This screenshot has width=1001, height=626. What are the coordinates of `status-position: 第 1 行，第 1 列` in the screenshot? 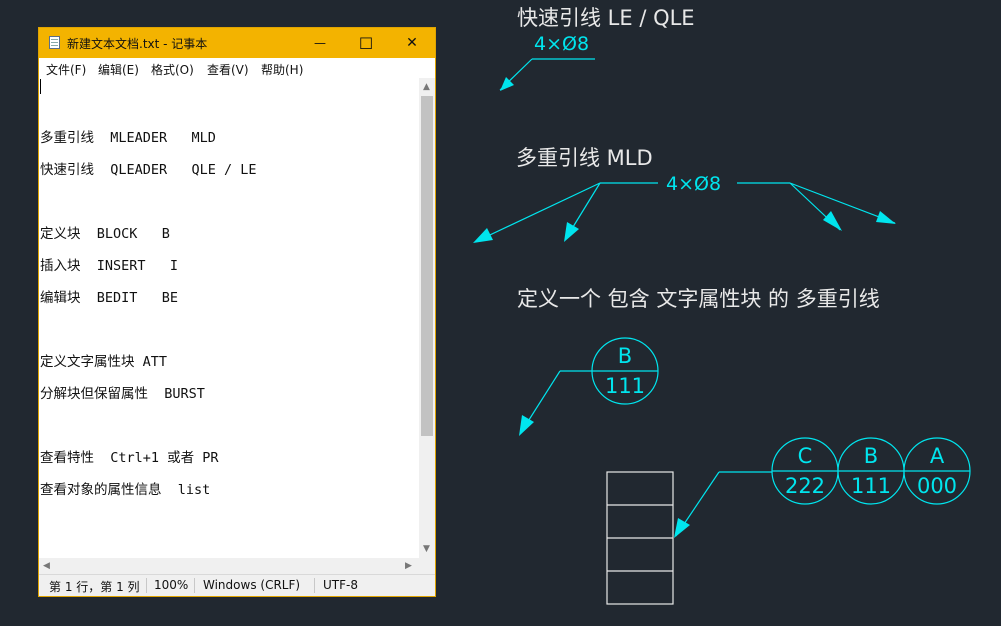 It's located at (94, 587).